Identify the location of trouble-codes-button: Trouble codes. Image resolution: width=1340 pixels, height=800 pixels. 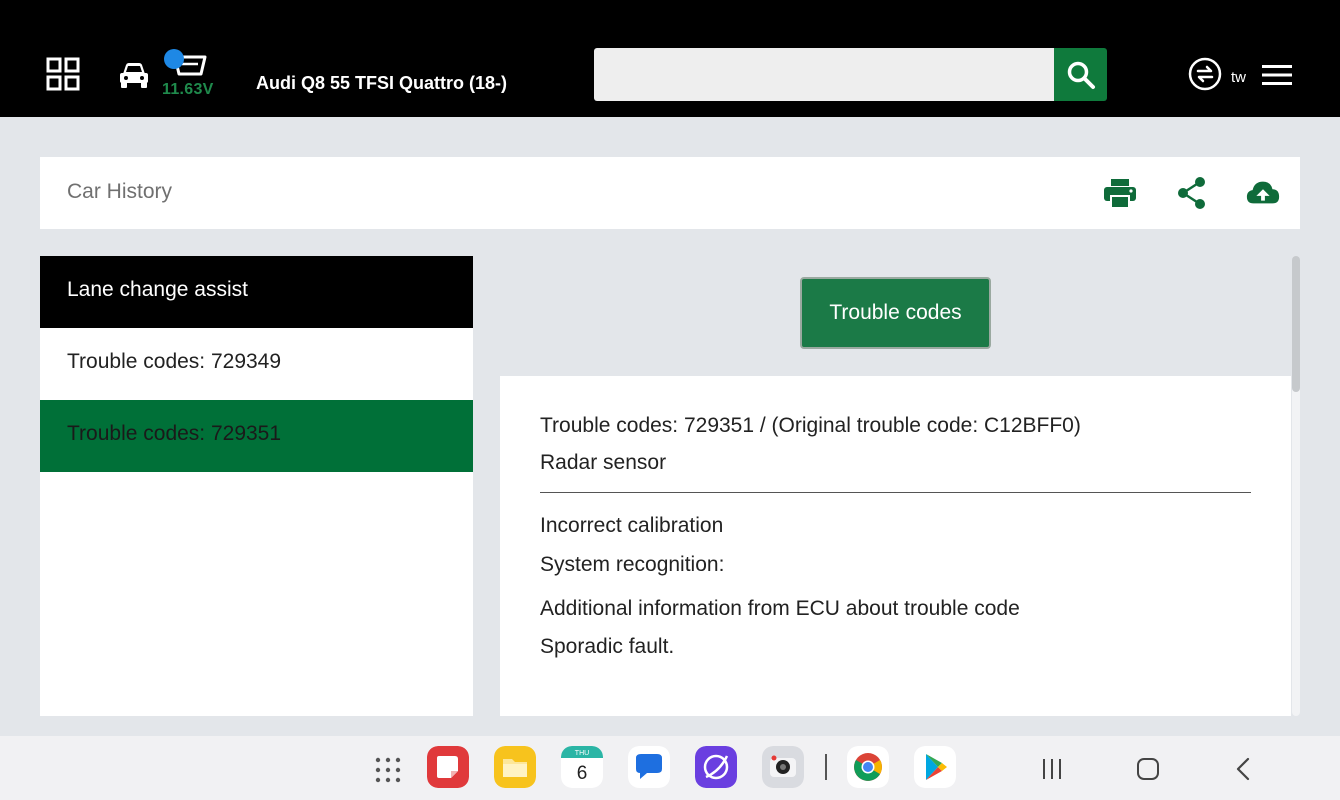
(895, 313).